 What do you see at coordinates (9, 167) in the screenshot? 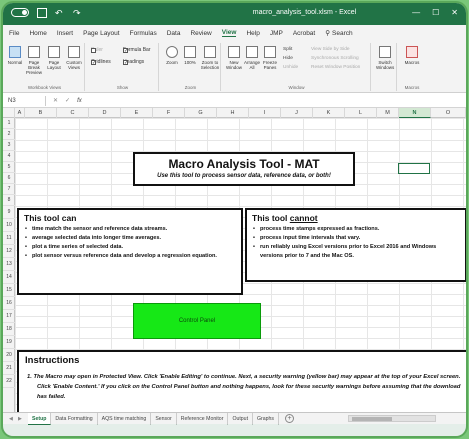
I see `row-header-5: 5` at bounding box center [9, 167].